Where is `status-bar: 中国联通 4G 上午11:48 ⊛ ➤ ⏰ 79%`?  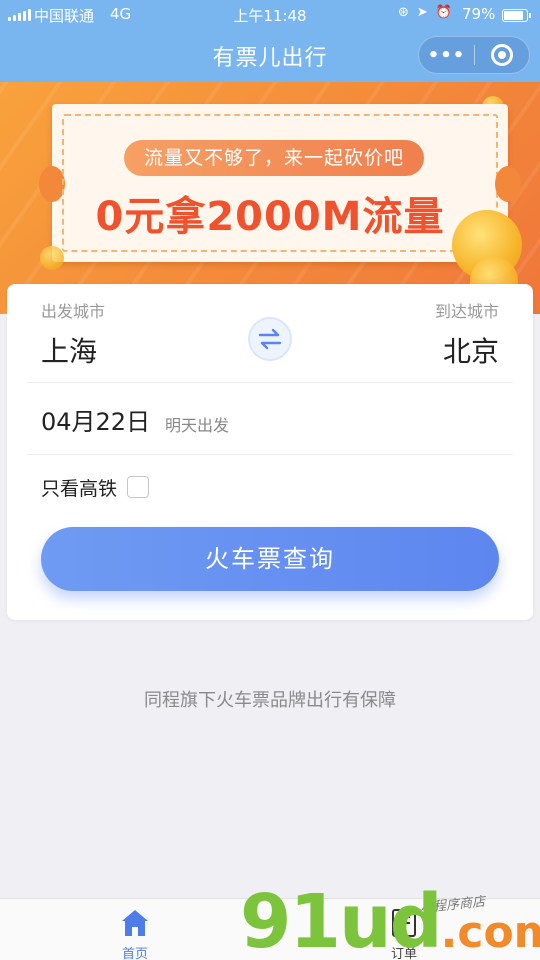
status-bar: 中国联通 4G 上午11:48 ⊛ ➤ ⏰ 79% is located at coordinates (270, 15).